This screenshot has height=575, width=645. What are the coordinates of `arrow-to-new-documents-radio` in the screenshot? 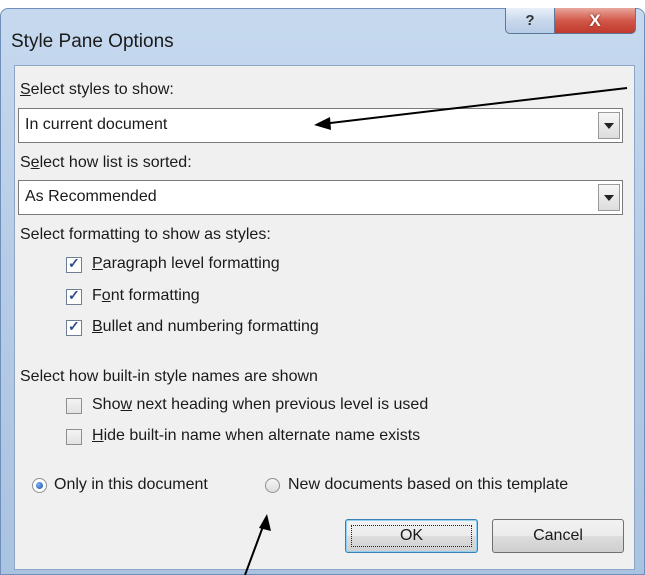 It's located at (255, 547).